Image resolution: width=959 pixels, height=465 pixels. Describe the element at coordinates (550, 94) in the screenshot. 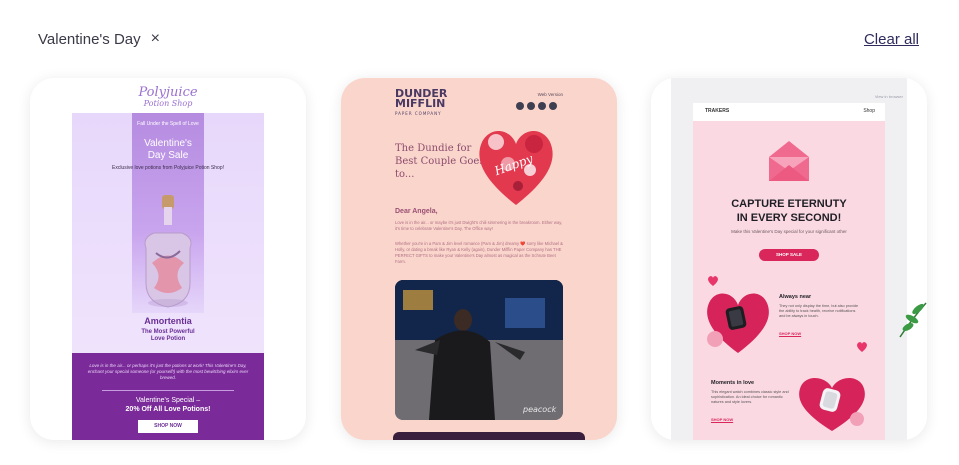

I see `web-version-link: Web Version` at that location.